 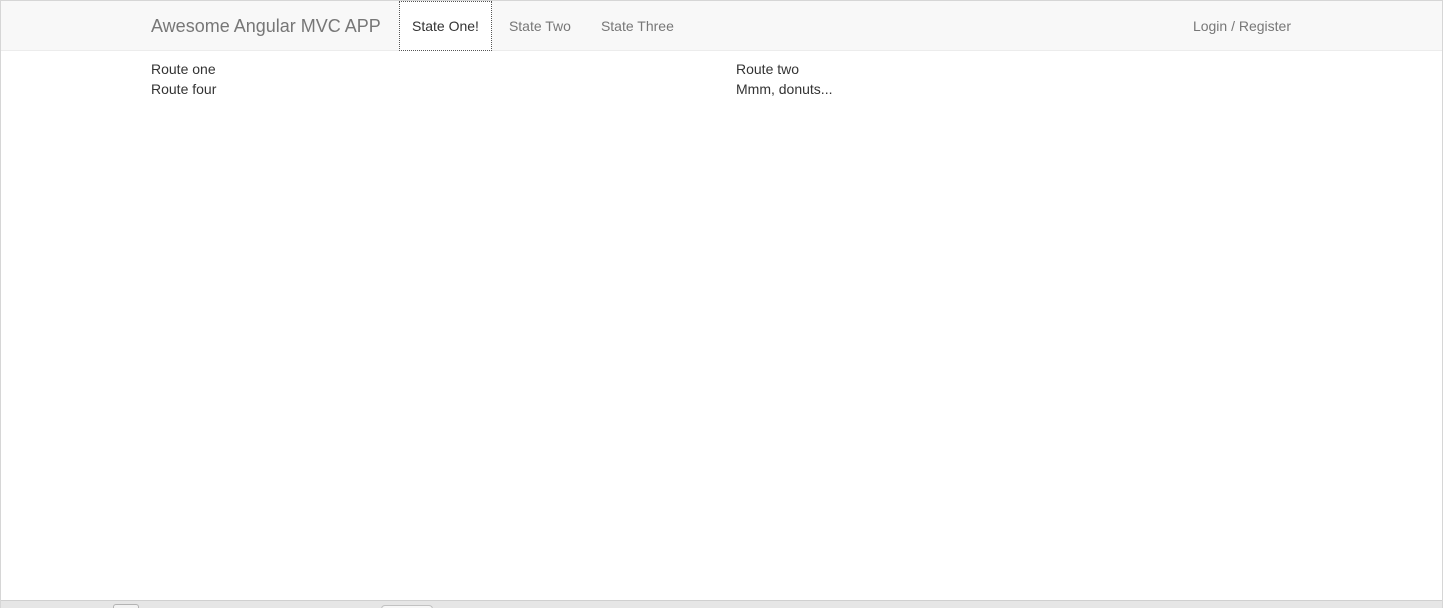 I want to click on route-four-text: Route four, so click(x=184, y=89).